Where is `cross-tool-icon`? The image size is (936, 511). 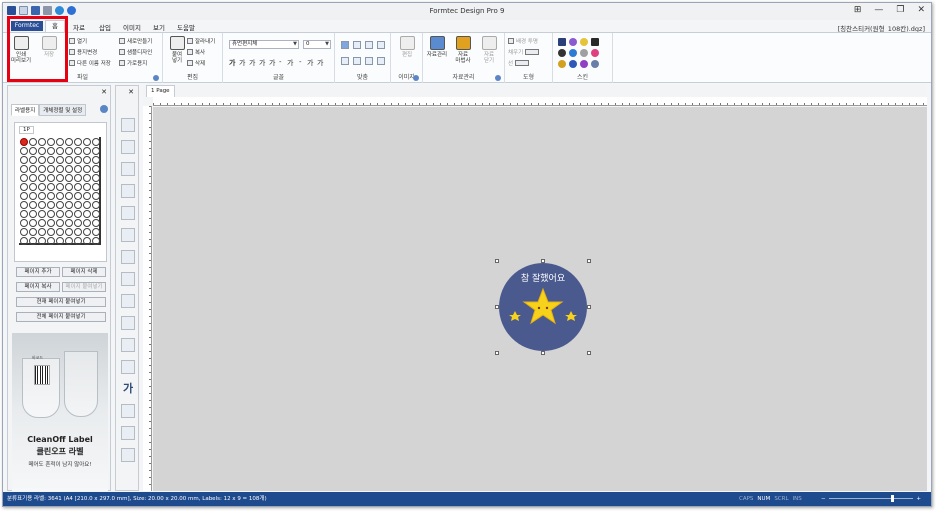 cross-tool-icon is located at coordinates (128, 147).